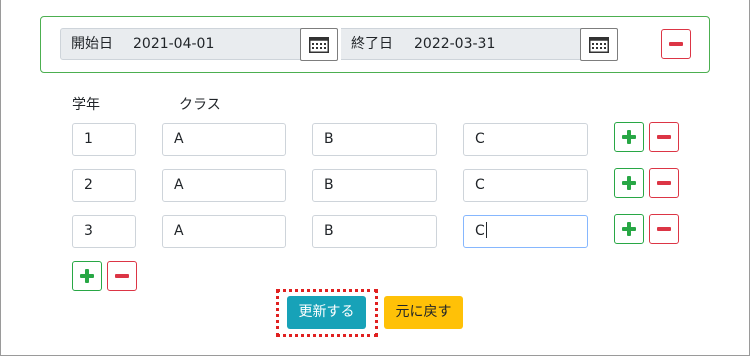 The height and width of the screenshot is (357, 750). What do you see at coordinates (92, 44) in the screenshot?
I see `start-date-label: 開始日` at bounding box center [92, 44].